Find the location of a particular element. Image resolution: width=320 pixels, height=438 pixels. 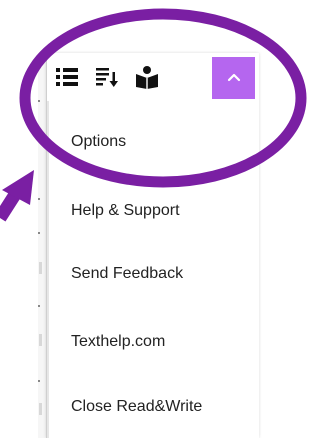

menu-item-help-support: Help & Support is located at coordinates (125, 211).